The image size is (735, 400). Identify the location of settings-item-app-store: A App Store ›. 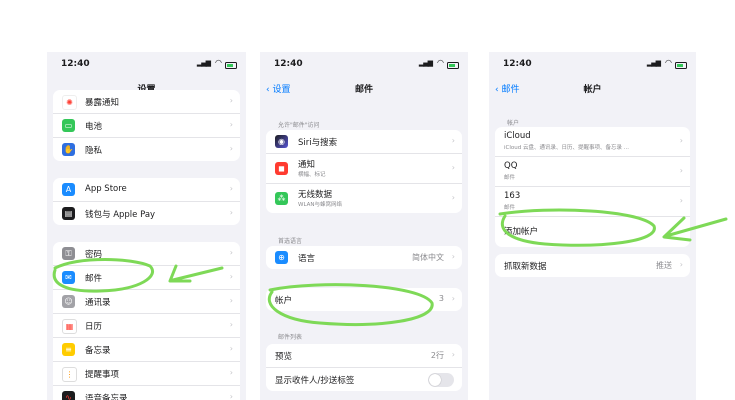
(146, 190).